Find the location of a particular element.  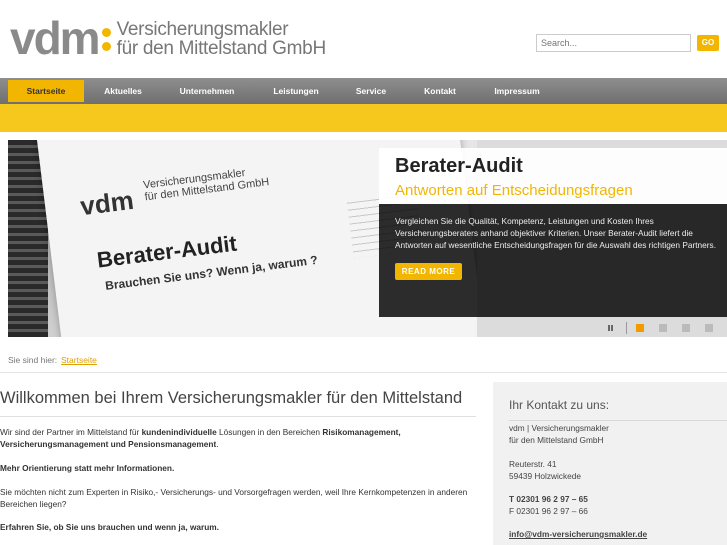

yellow-band is located at coordinates (363, 118).